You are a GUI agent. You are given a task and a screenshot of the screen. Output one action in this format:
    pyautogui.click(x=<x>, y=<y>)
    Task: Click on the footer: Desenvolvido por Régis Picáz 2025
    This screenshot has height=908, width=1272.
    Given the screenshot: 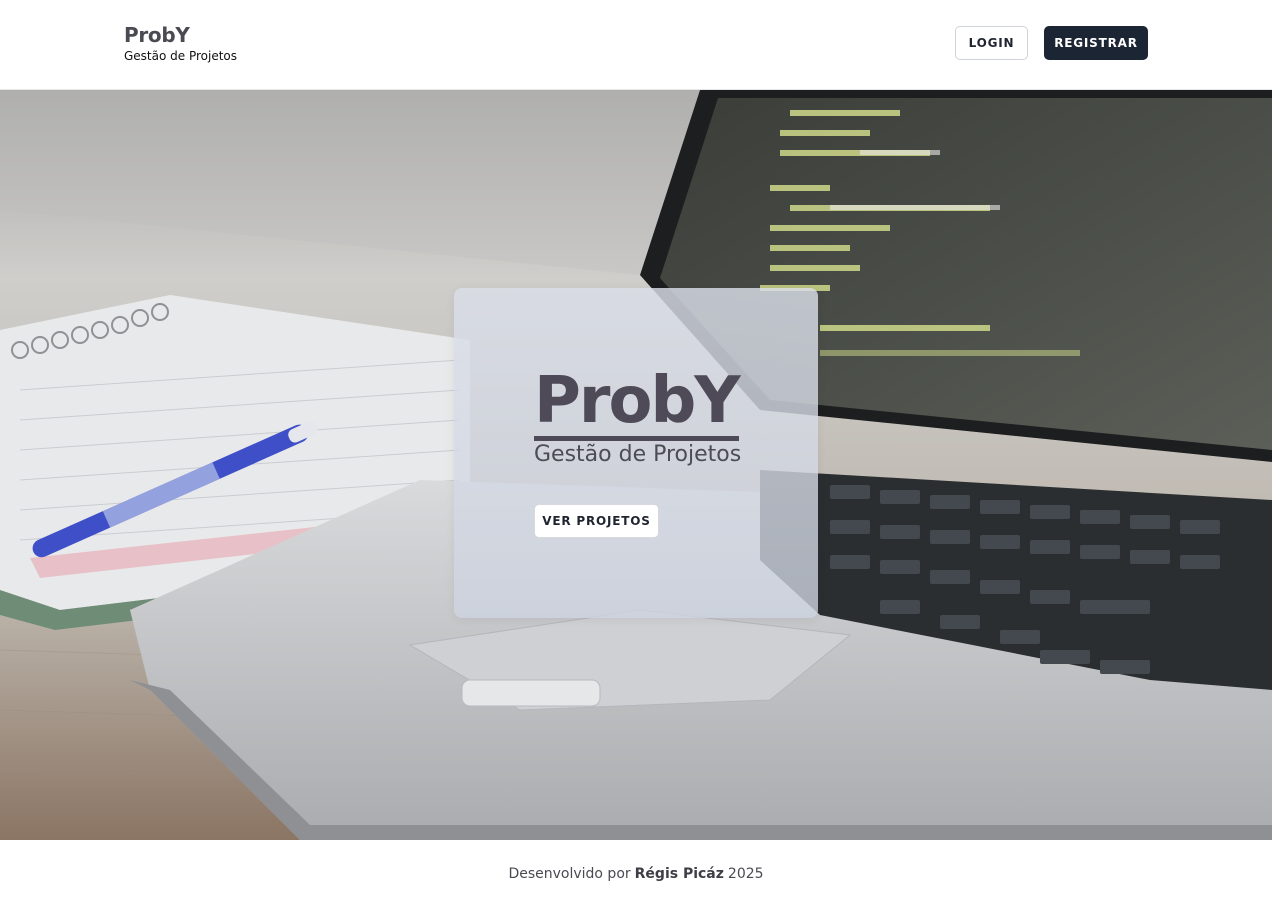 What is the action you would take?
    pyautogui.click(x=636, y=874)
    